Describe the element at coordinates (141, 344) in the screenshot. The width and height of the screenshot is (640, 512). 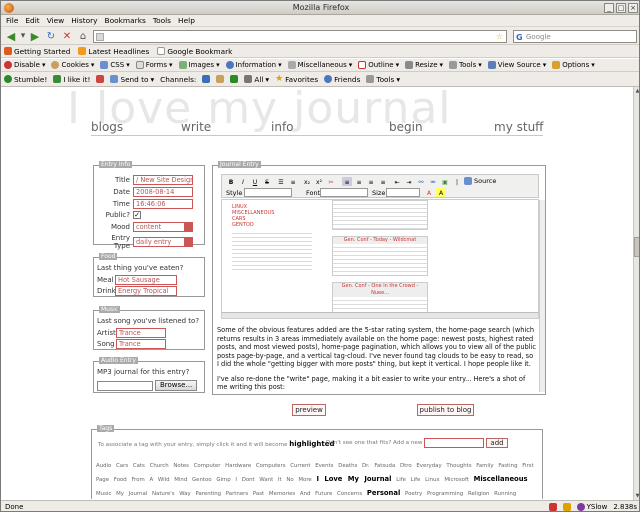
I see `song-input: Trance` at that location.